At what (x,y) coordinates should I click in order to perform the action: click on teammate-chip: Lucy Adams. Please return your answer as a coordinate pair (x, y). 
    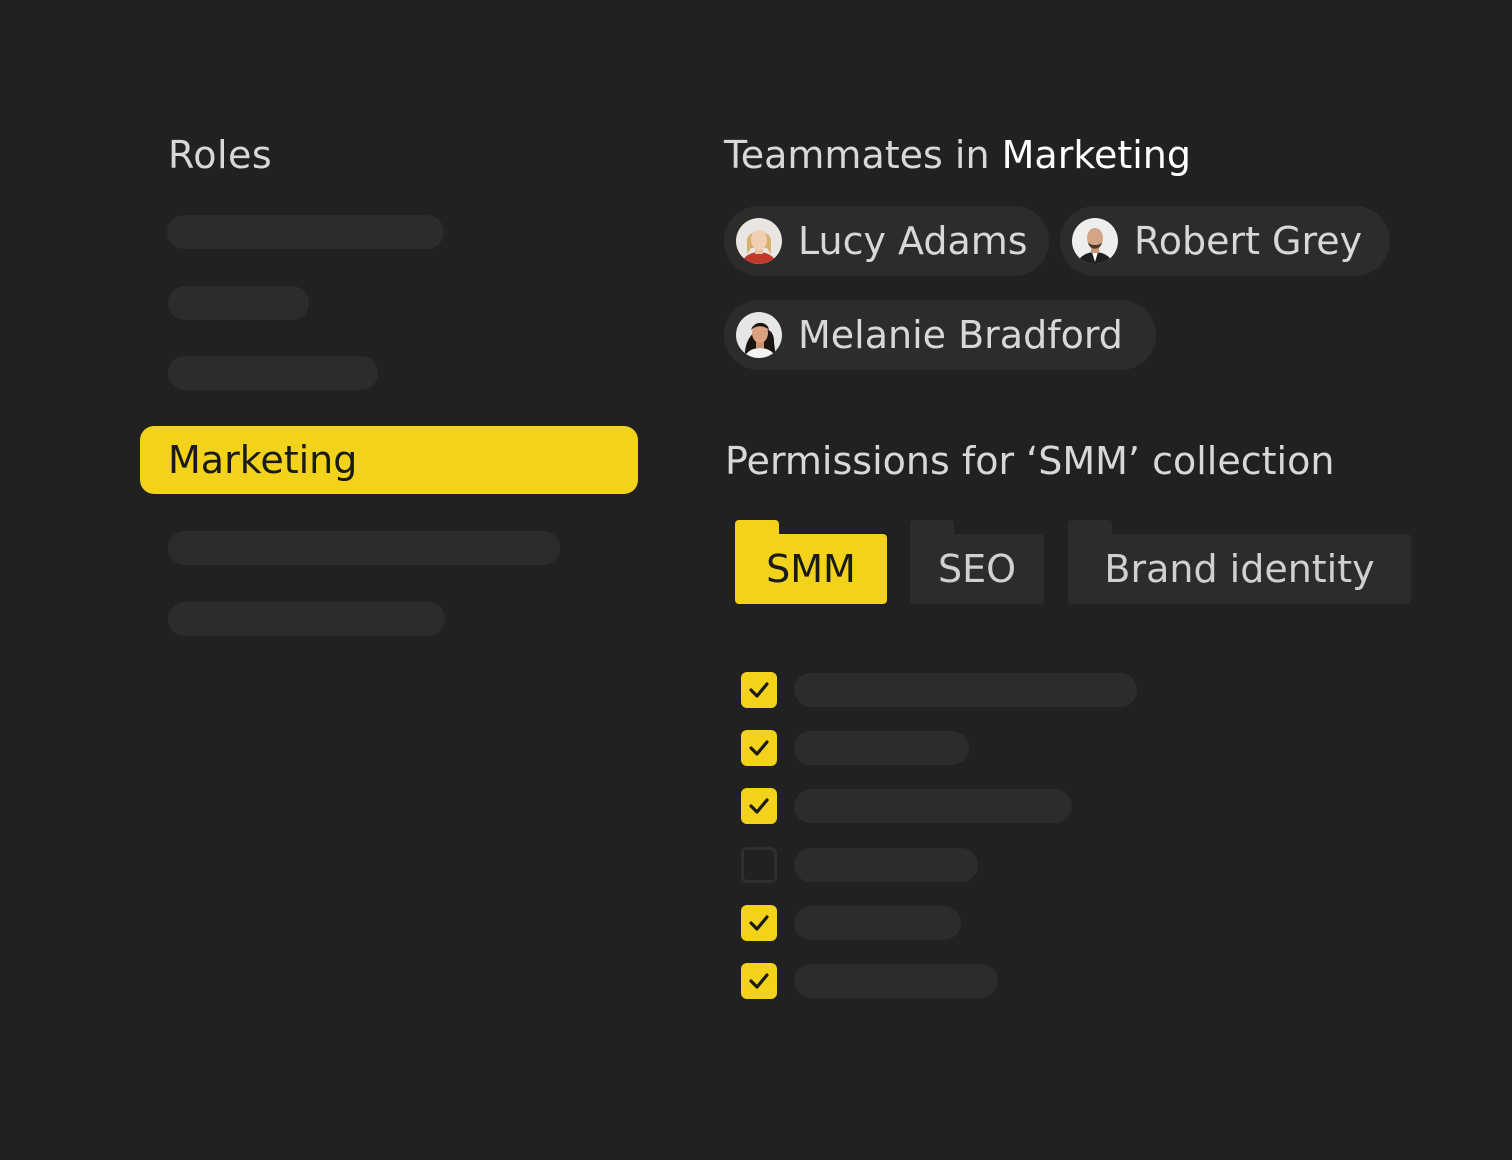
    Looking at the image, I should click on (886, 241).